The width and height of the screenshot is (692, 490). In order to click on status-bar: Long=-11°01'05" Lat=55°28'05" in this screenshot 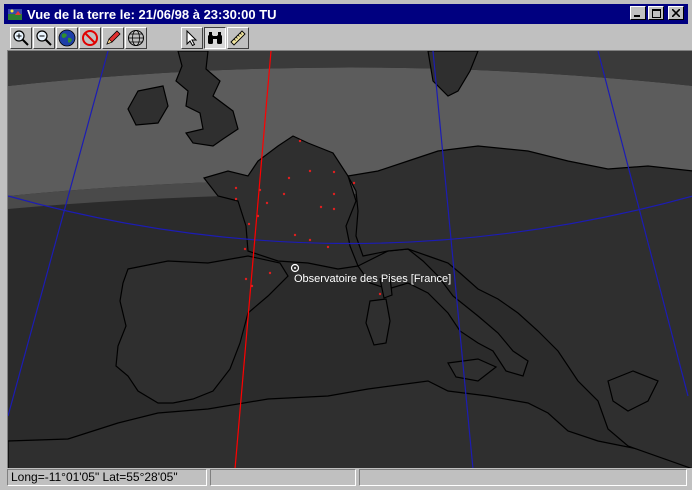, I will do `click(348, 479)`.